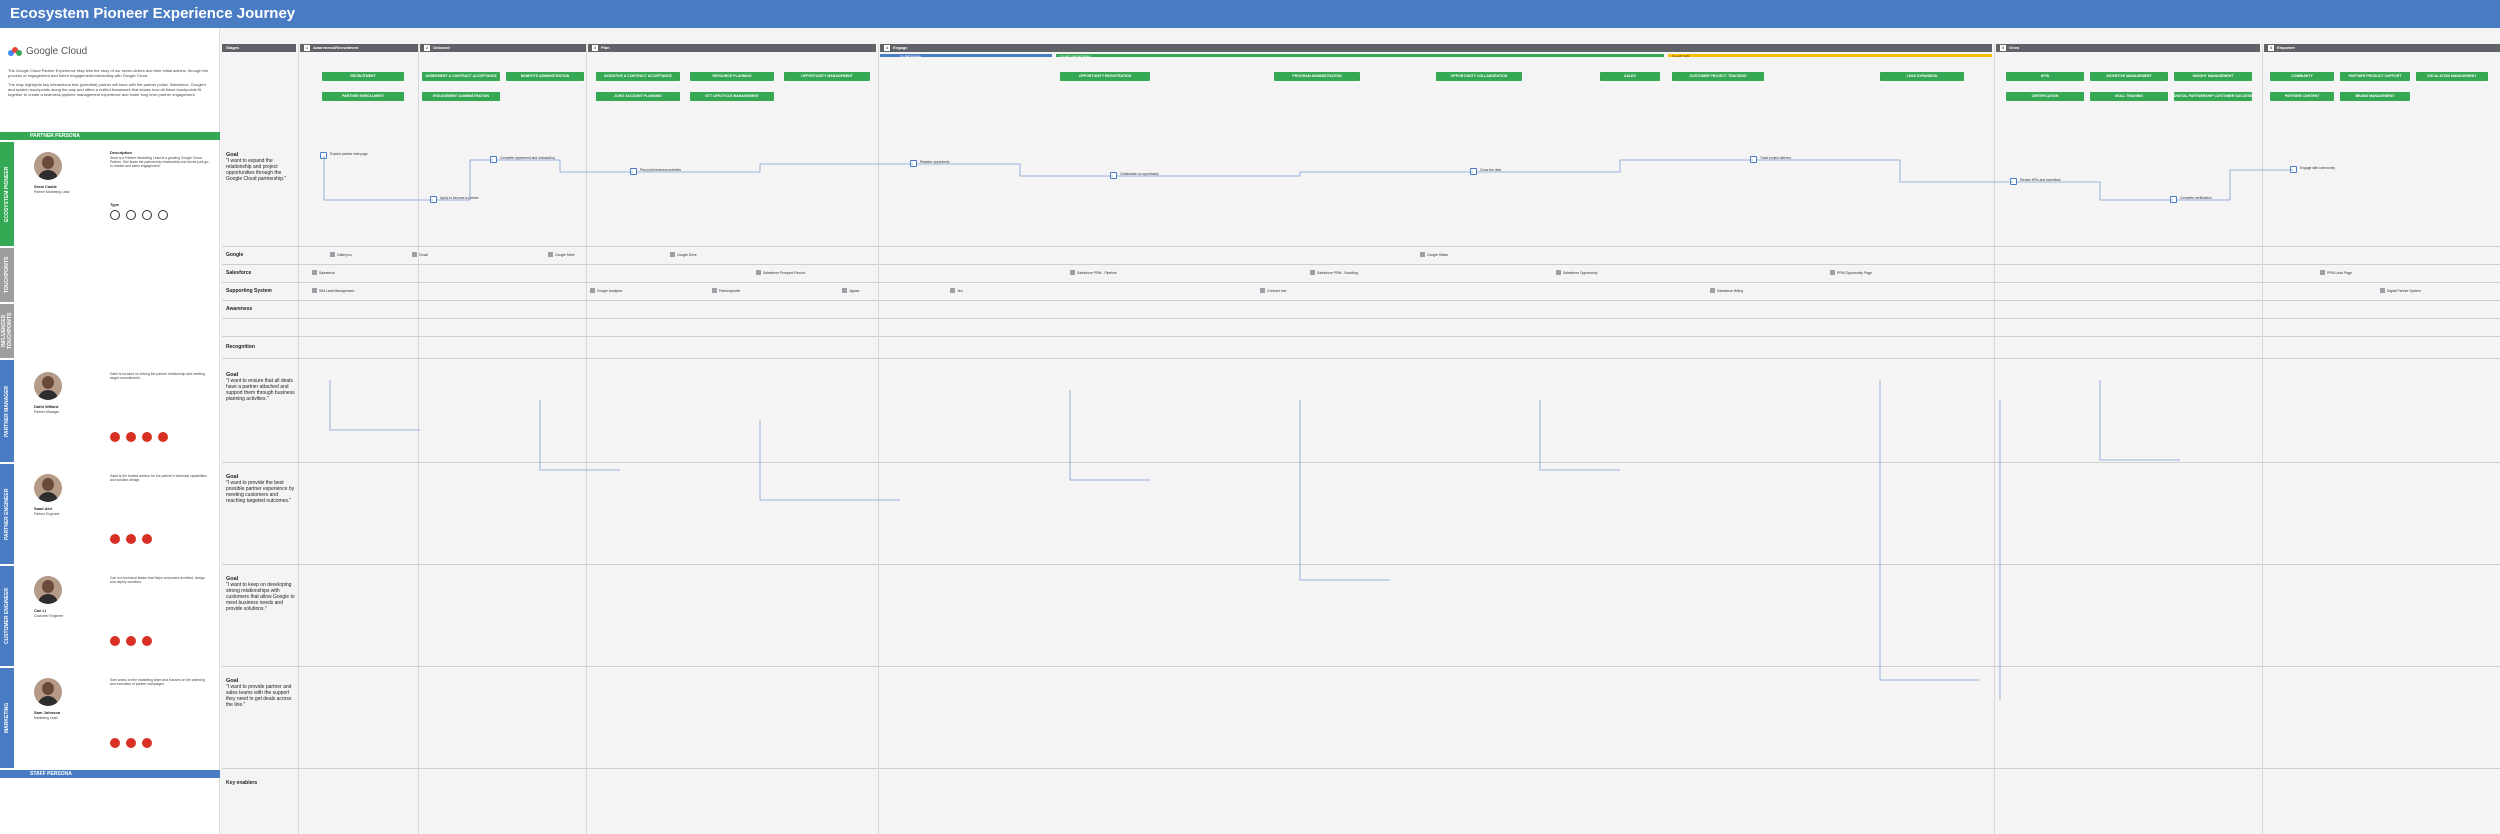 The image size is (2500, 834). Describe the element at coordinates (2014, 47) in the screenshot. I see `stage-label: Grow` at that location.